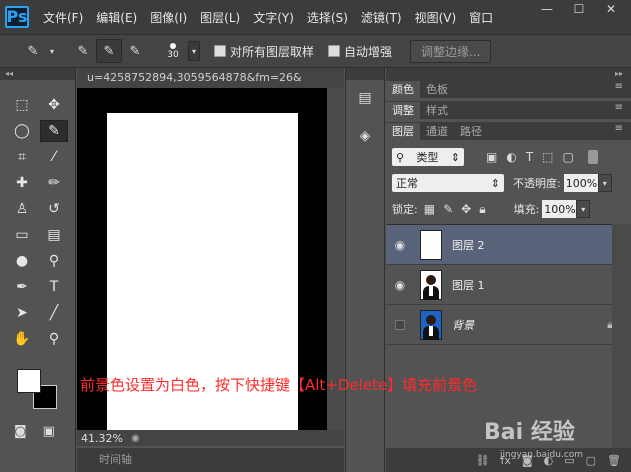  I want to click on foreground-color-swatch, so click(29, 381).